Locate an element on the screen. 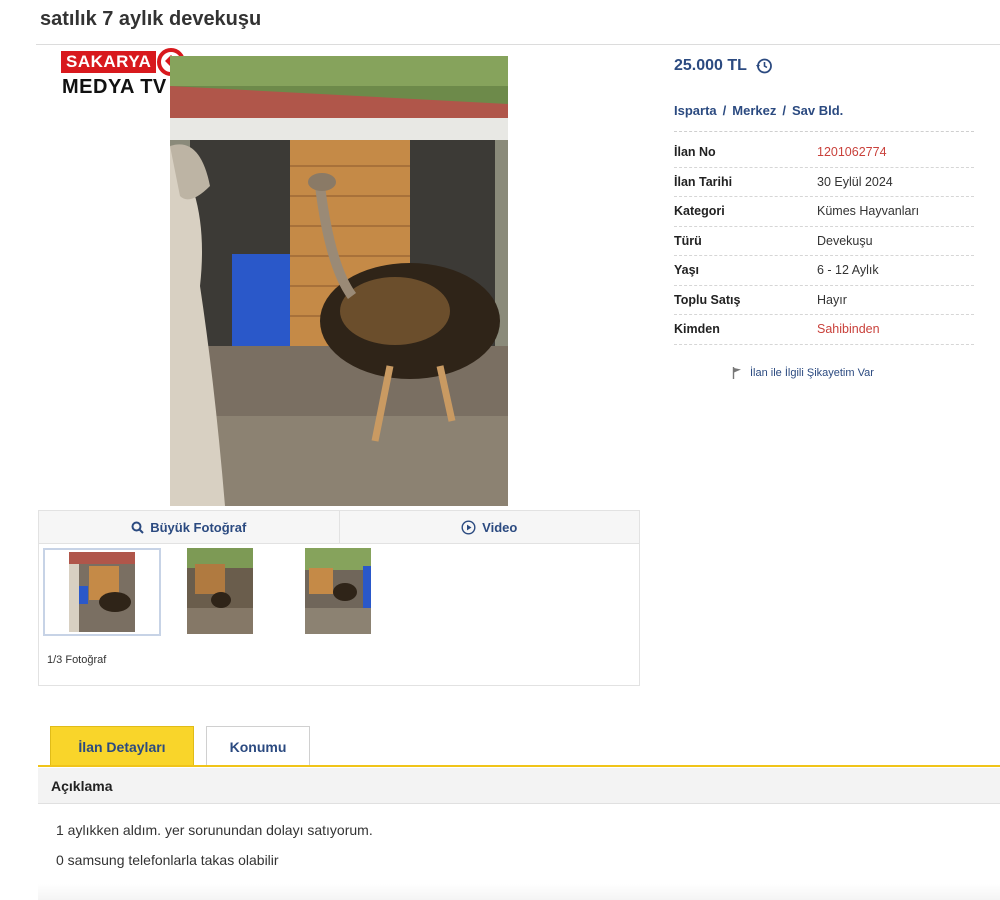  location-neighborhood-link: Sav Bld. is located at coordinates (817, 110).